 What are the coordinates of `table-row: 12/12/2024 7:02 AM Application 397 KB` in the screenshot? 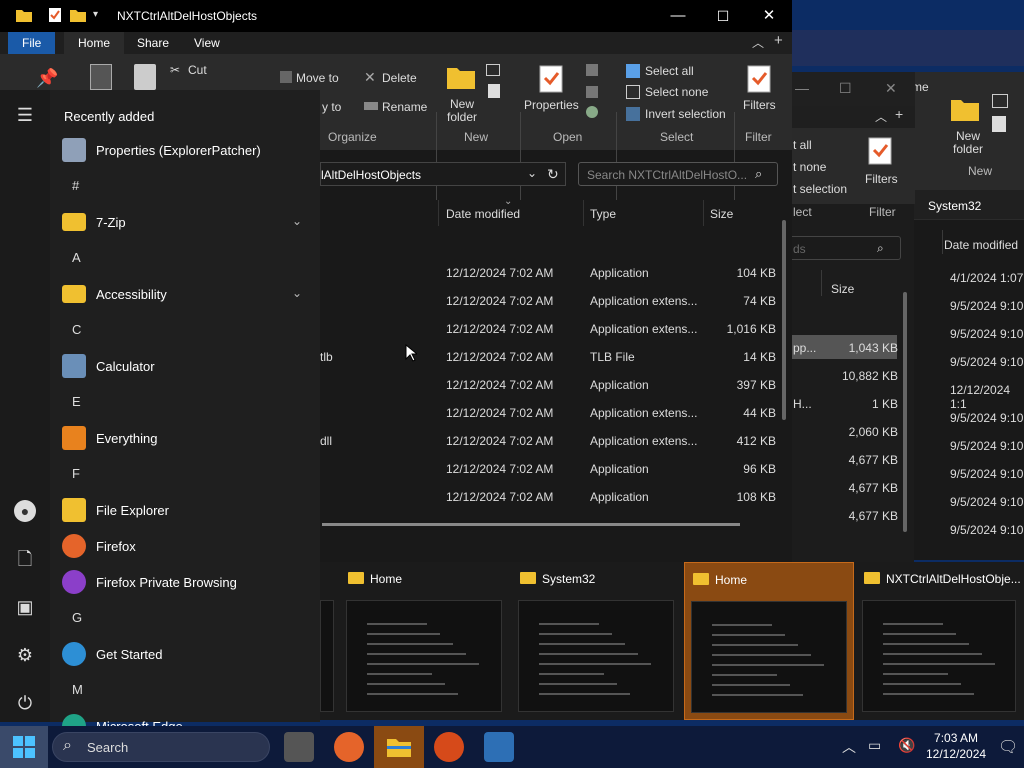 It's located at (552, 385).